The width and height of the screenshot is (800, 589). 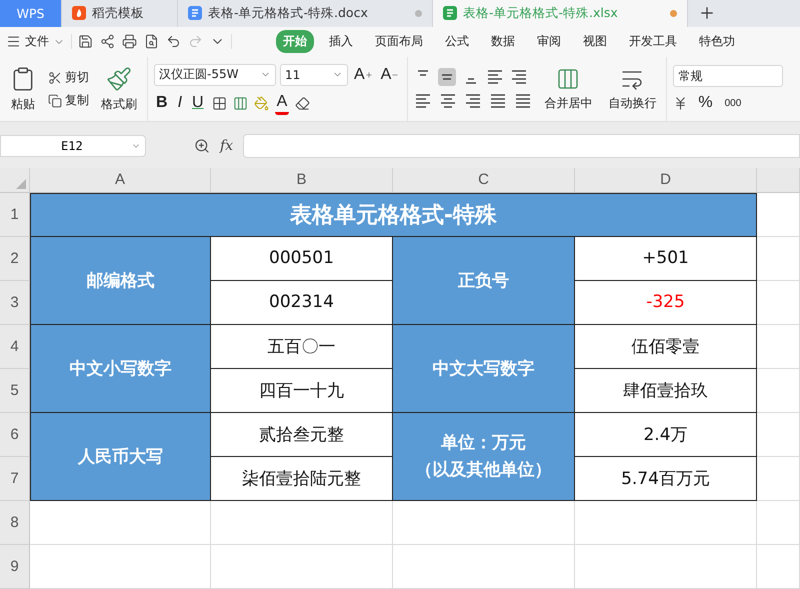 What do you see at coordinates (119, 79) in the screenshot?
I see `paintbrush-icon` at bounding box center [119, 79].